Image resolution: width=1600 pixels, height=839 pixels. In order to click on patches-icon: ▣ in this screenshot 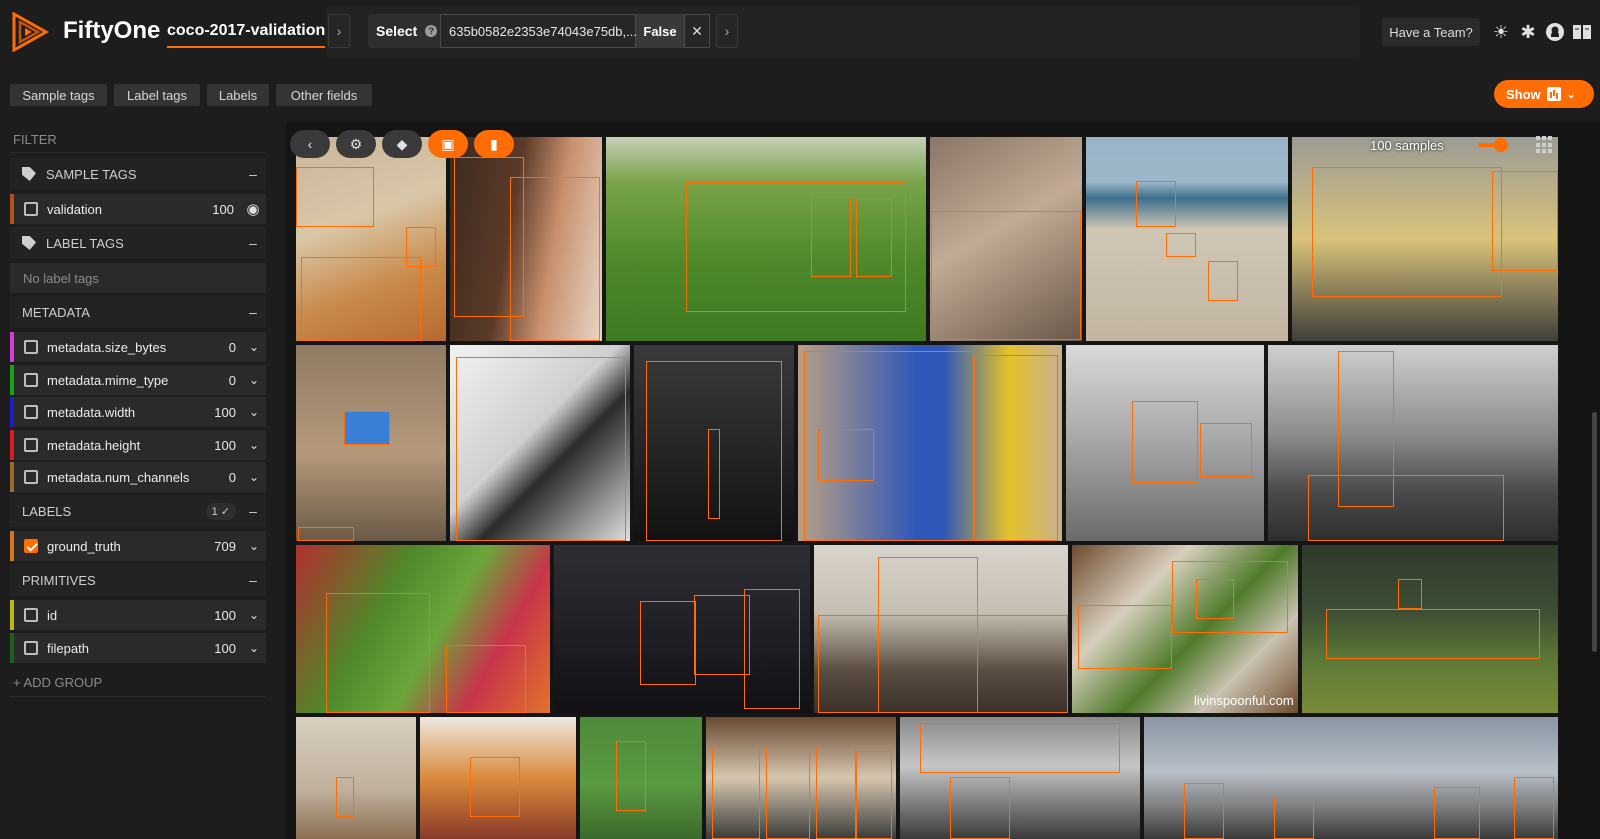, I will do `click(448, 144)`.